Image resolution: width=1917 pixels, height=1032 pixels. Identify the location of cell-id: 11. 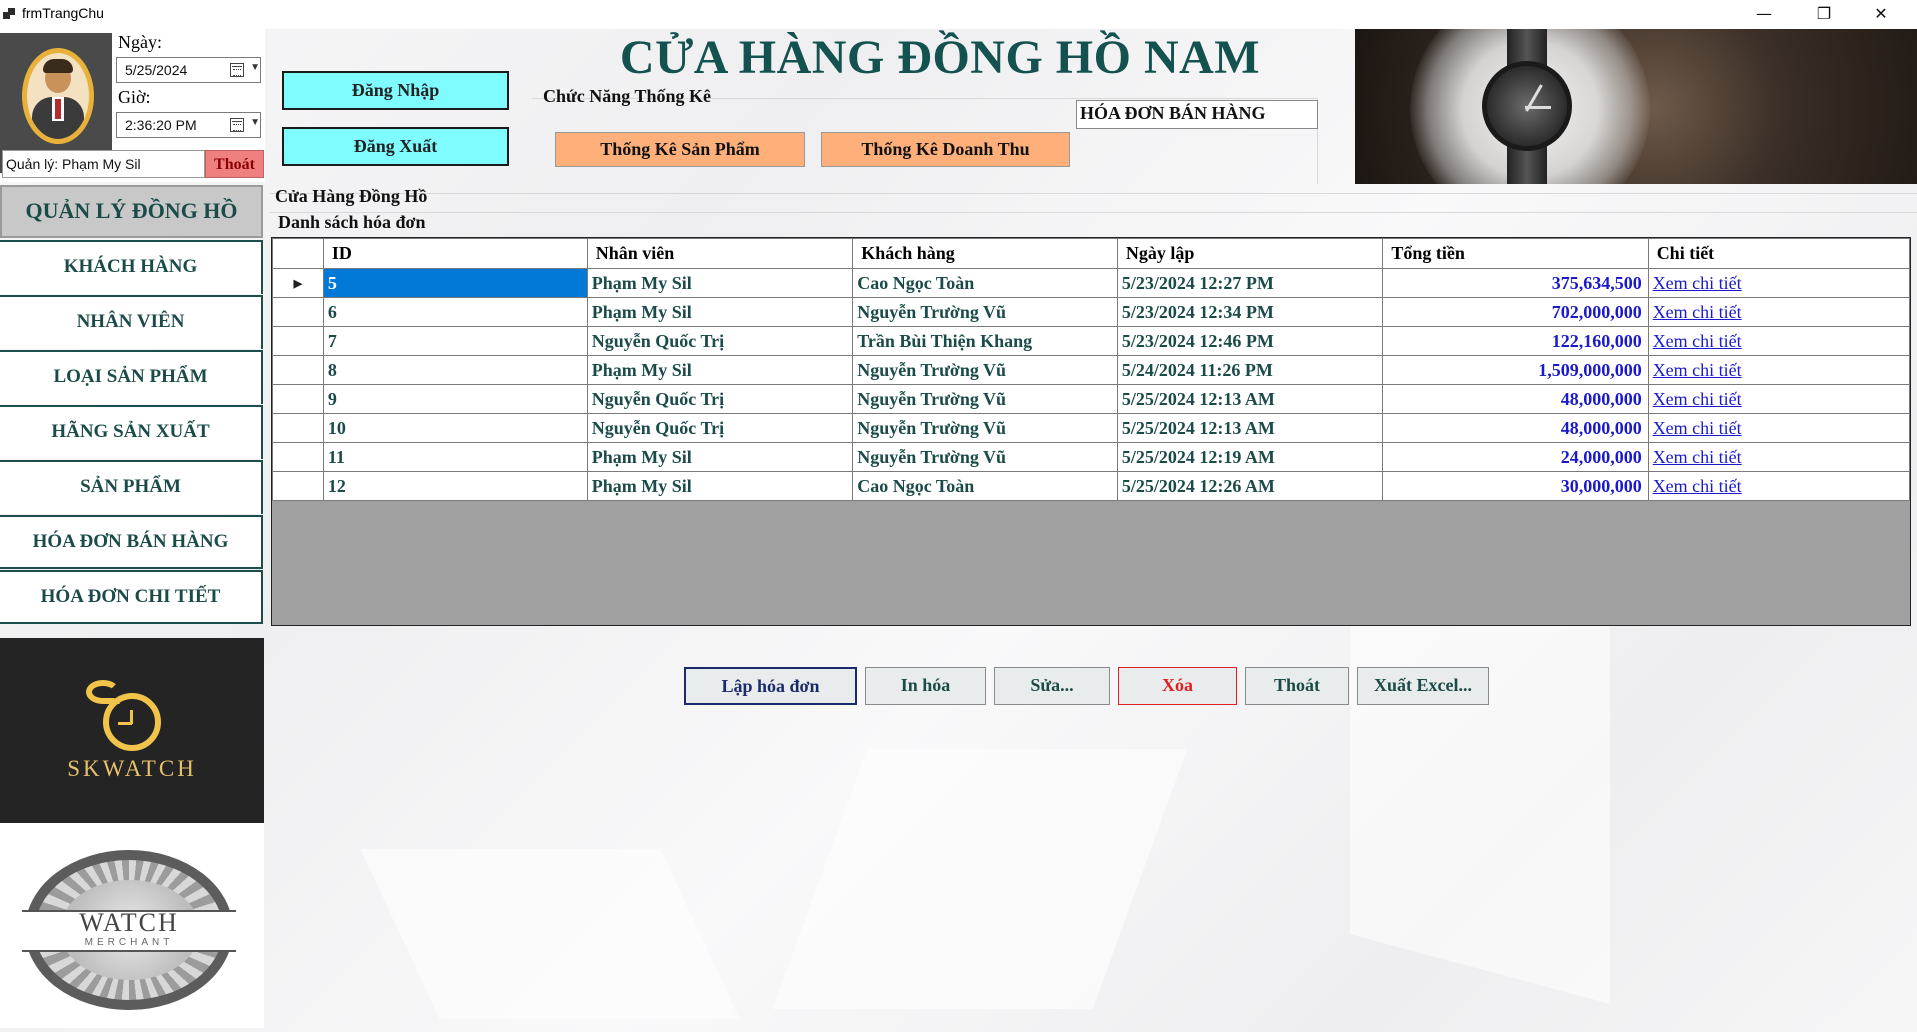
(455, 457).